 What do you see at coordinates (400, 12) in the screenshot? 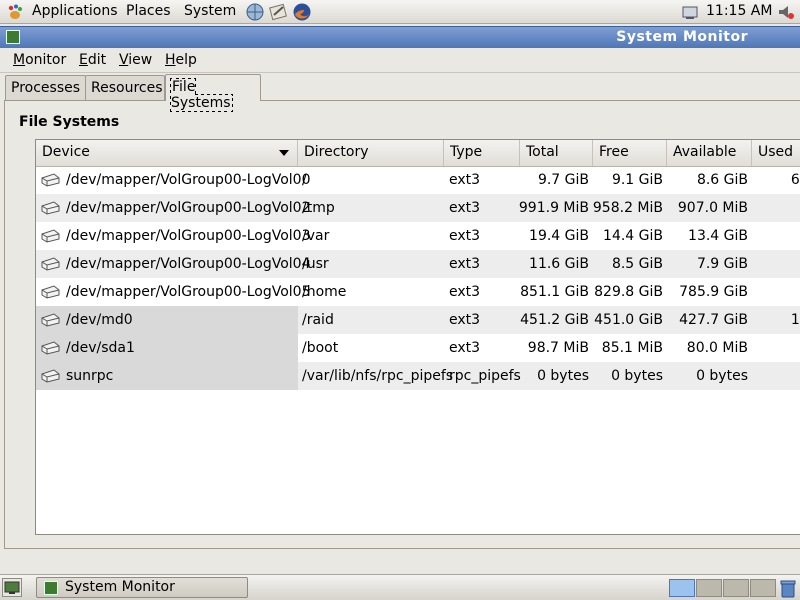
I see `top-panel: Applications Places System 11:15 AM` at bounding box center [400, 12].